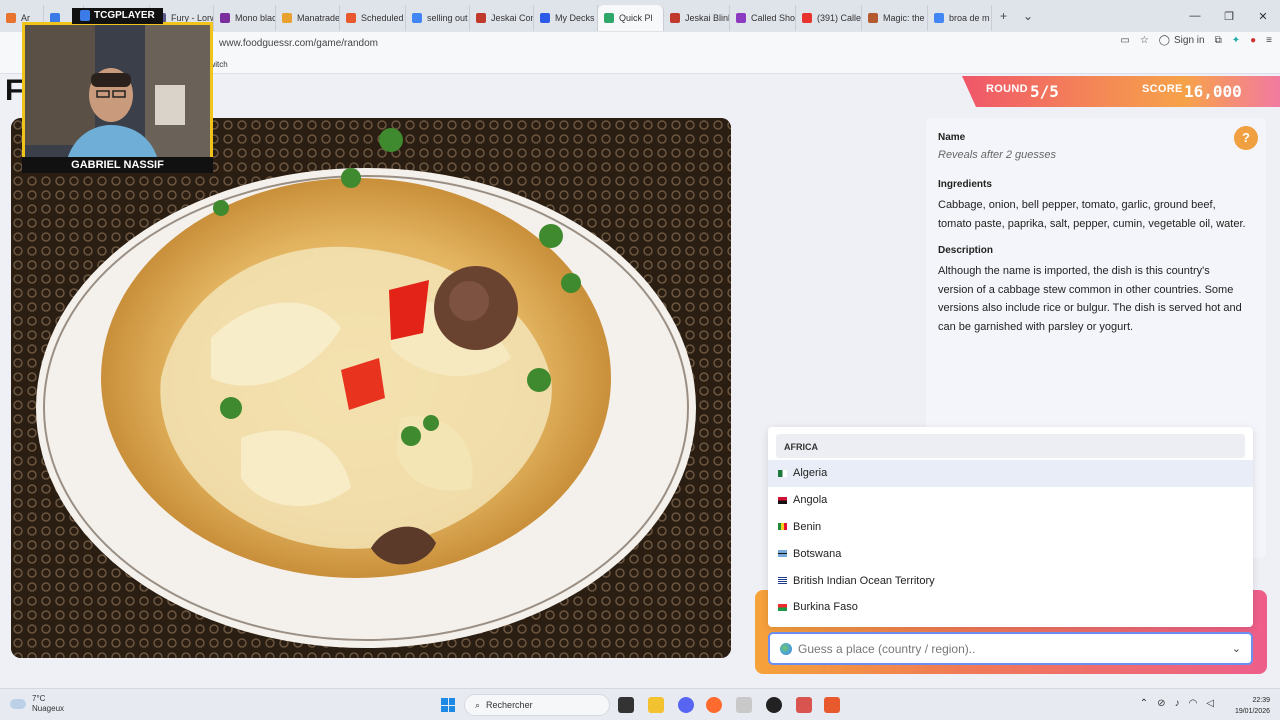 This screenshot has width=1280, height=720. Describe the element at coordinates (1010, 473) in the screenshot. I see `option-algeria: Algeria` at that location.